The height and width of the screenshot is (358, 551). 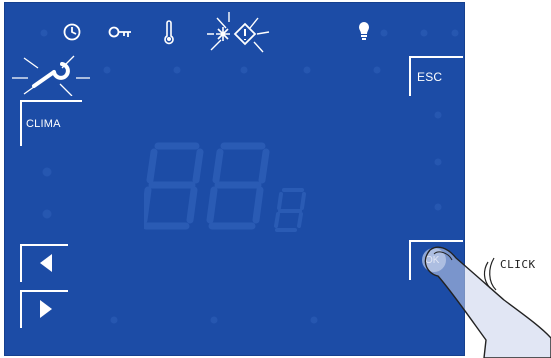 I want to click on key-icon, so click(x=121, y=32).